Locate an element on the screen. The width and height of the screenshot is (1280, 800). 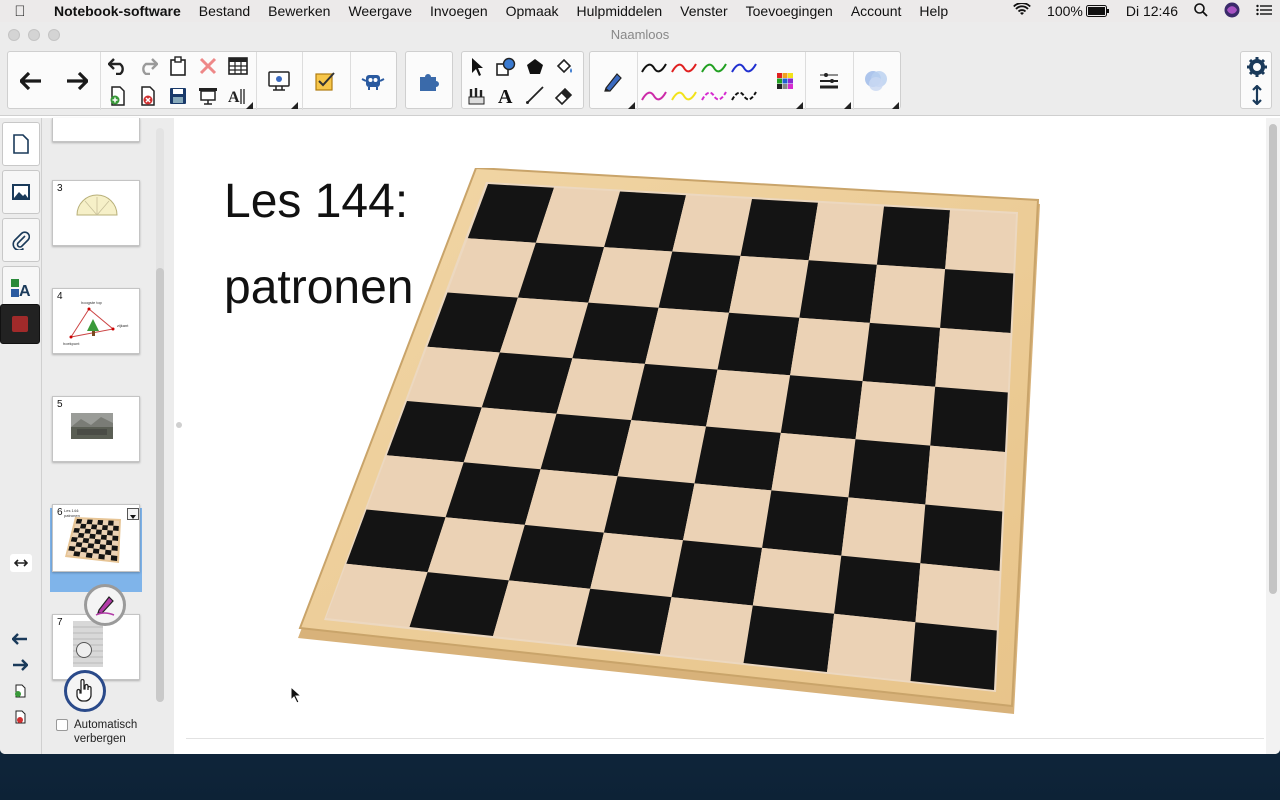
minimize-window-button is located at coordinates (34, 35).